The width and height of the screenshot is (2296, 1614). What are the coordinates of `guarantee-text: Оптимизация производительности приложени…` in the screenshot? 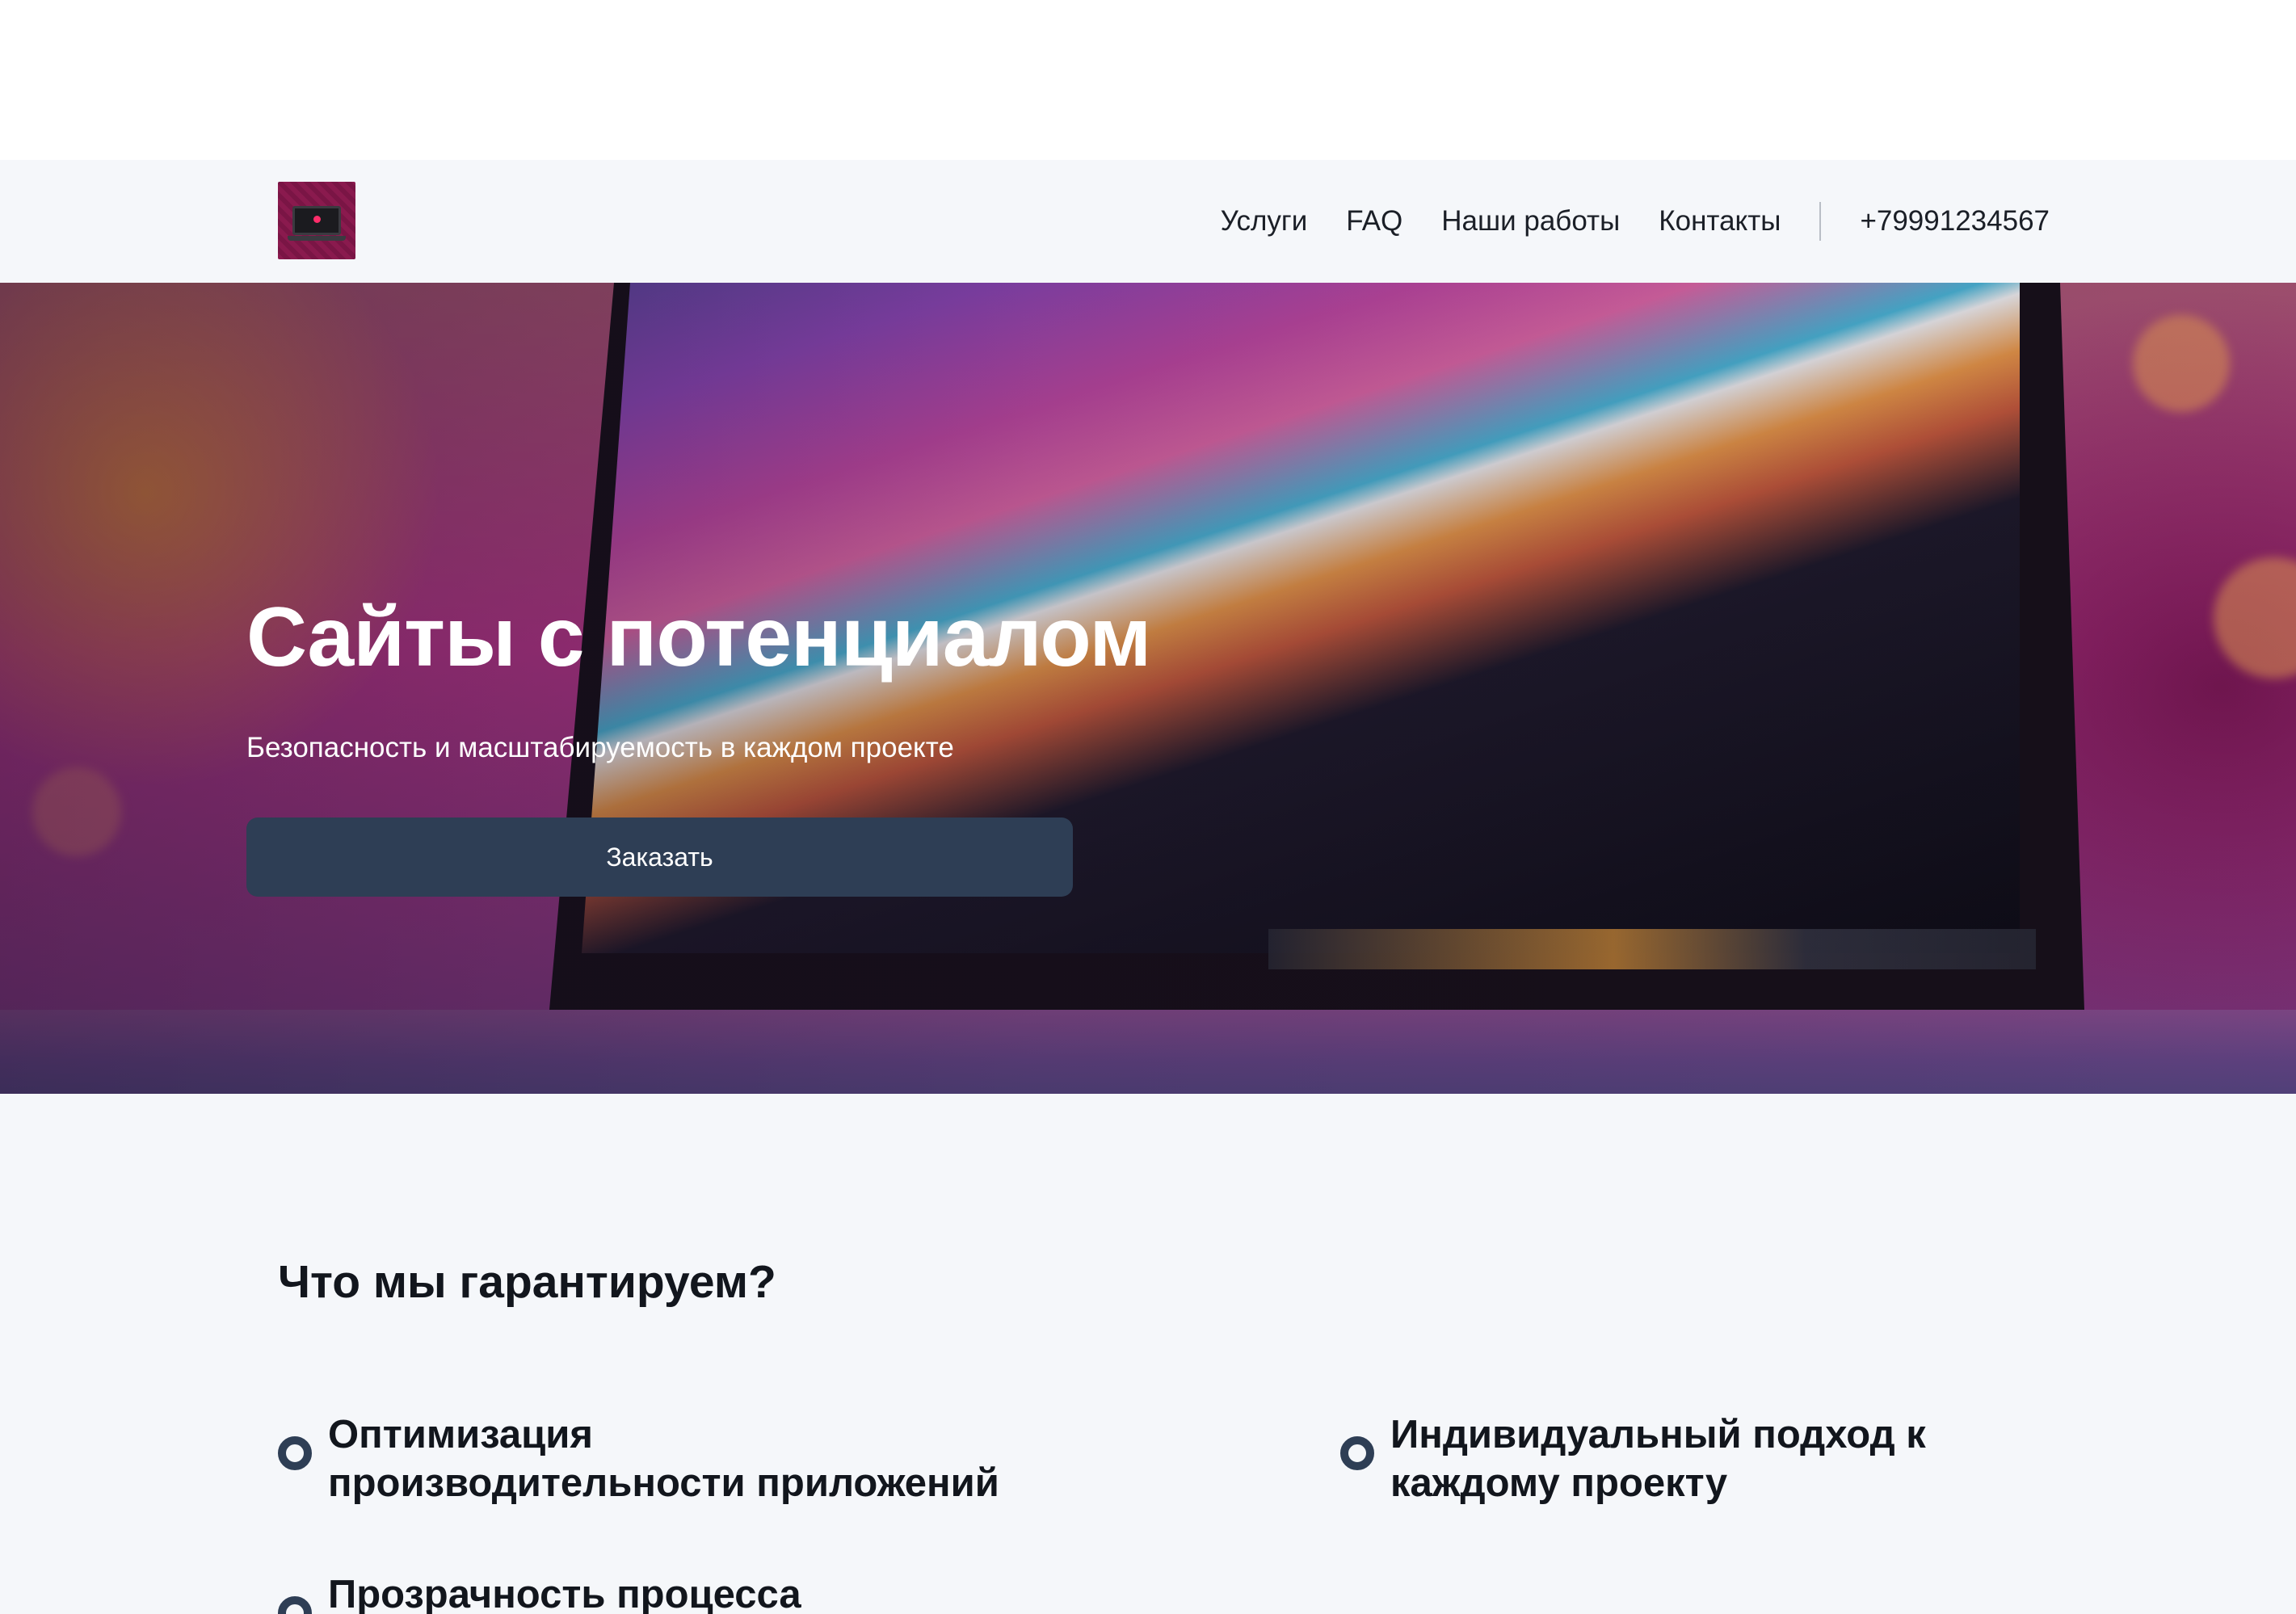 It's located at (663, 1459).